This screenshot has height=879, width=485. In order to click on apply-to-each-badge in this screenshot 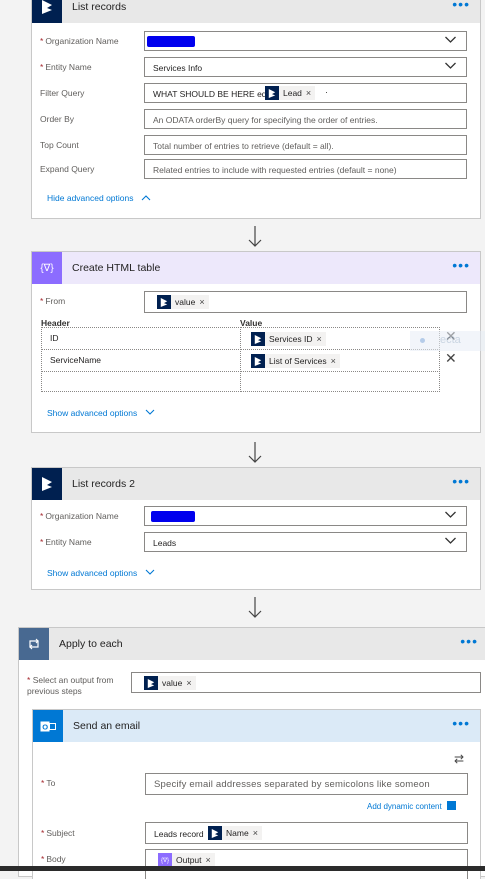, I will do `click(34, 644)`.